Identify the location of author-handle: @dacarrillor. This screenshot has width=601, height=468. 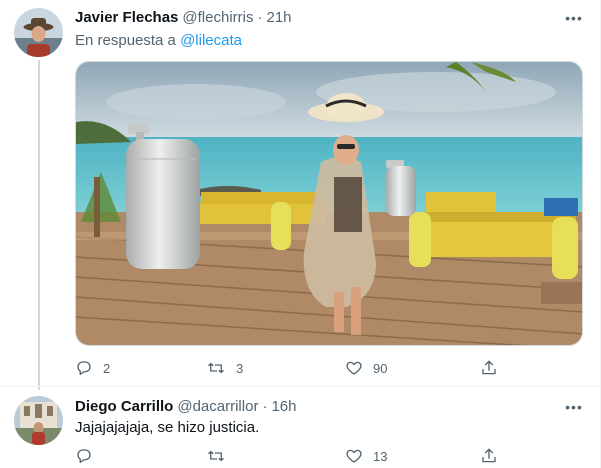
(217, 406).